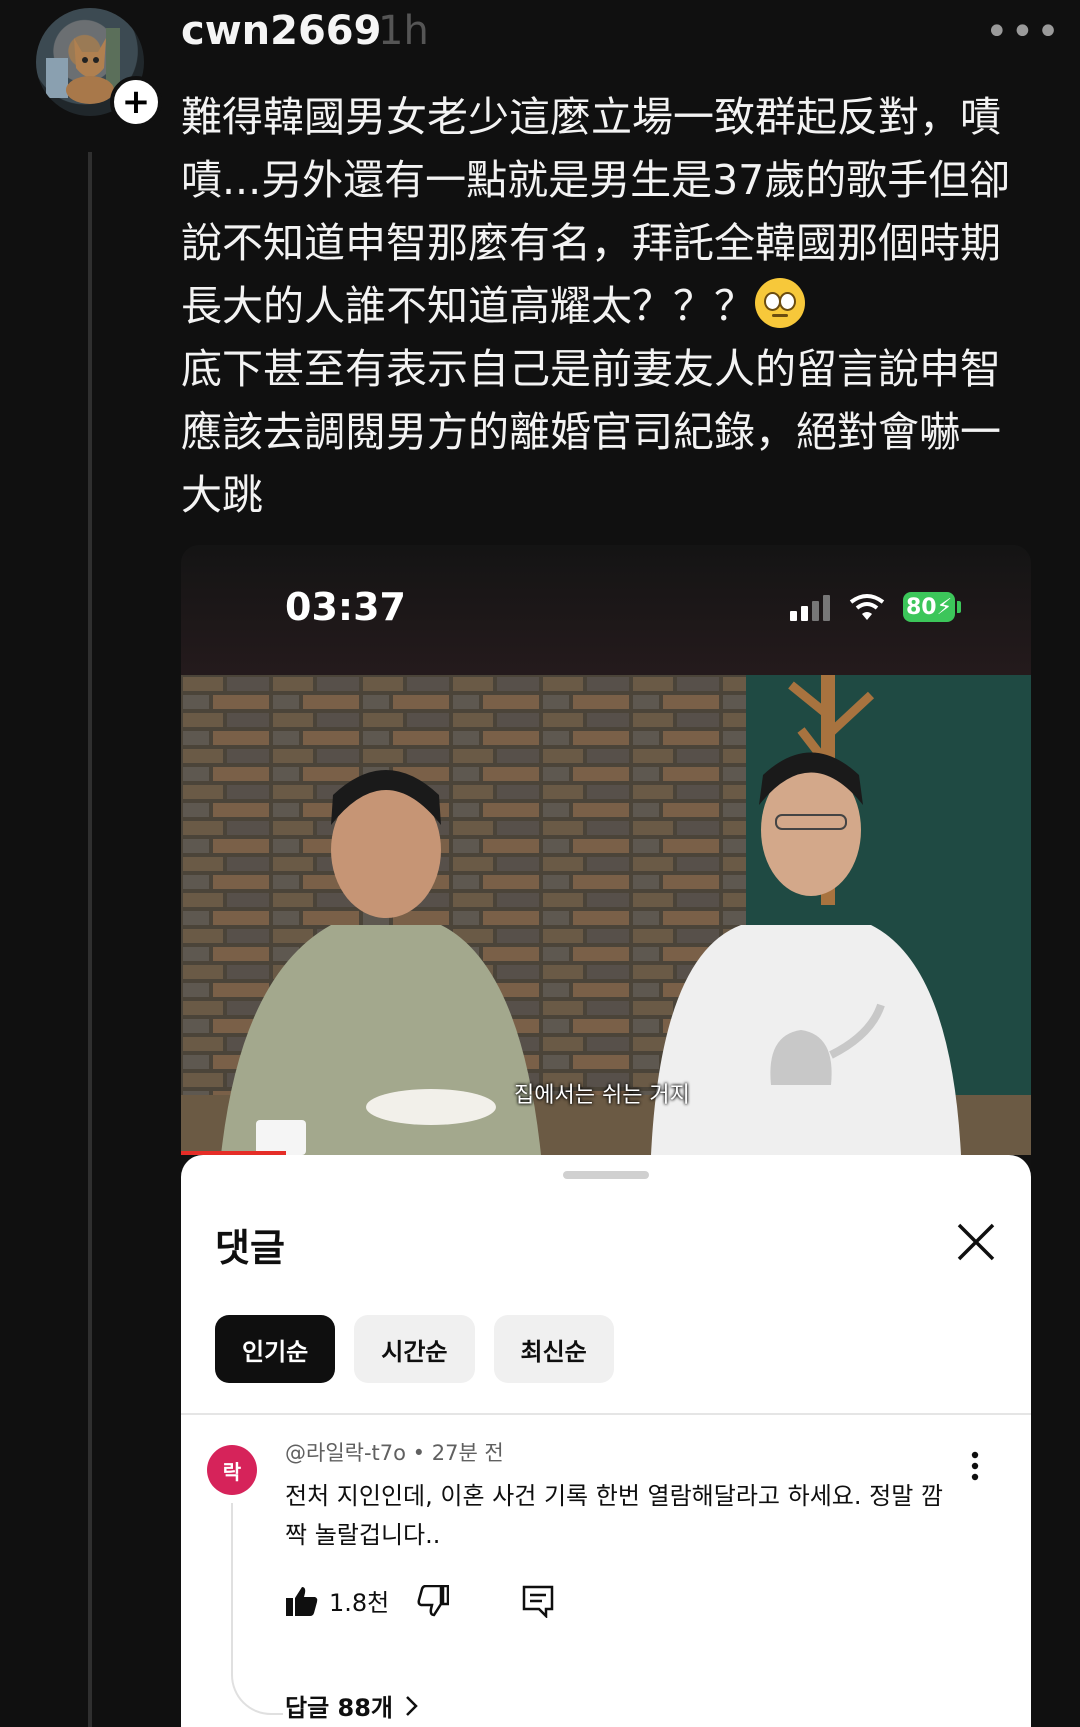  What do you see at coordinates (780, 303) in the screenshot?
I see `rolling-eyes-emoji-icon` at bounding box center [780, 303].